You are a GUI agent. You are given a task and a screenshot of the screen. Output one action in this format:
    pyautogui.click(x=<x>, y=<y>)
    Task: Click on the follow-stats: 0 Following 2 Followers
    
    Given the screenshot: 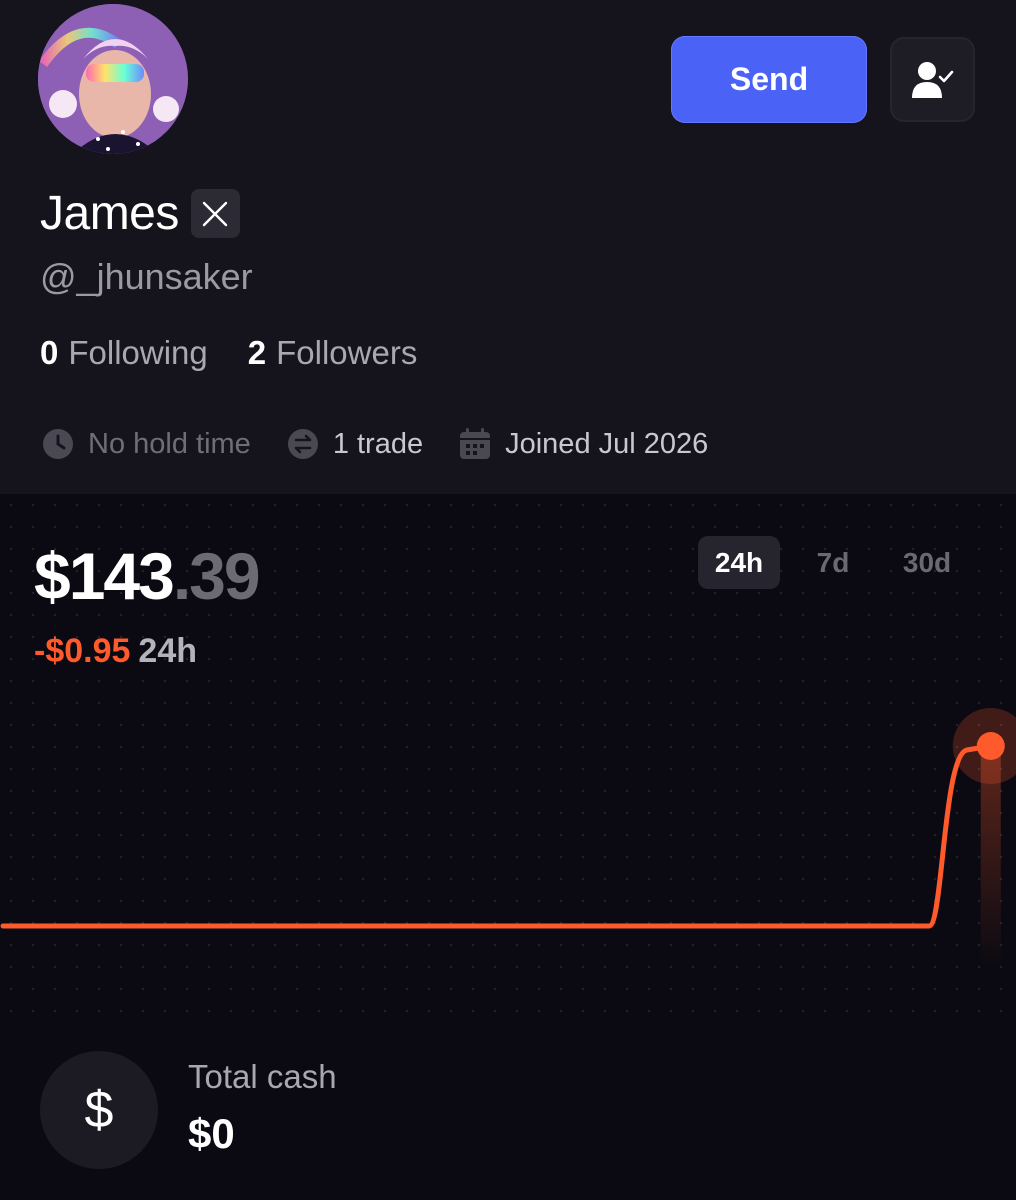 What is the action you would take?
    pyautogui.click(x=248, y=353)
    